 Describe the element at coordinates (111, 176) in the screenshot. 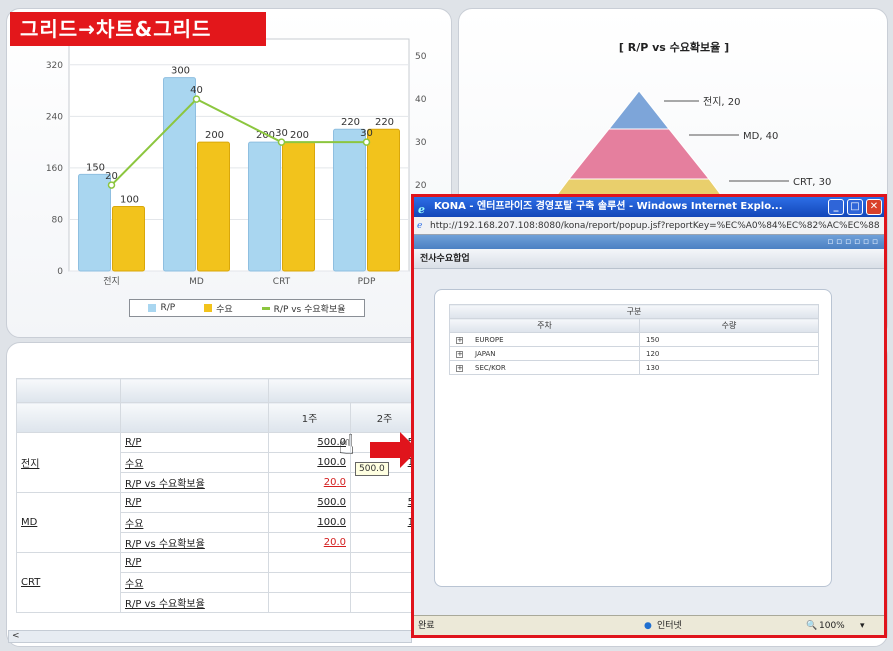

I see `line-point-label: 20` at that location.